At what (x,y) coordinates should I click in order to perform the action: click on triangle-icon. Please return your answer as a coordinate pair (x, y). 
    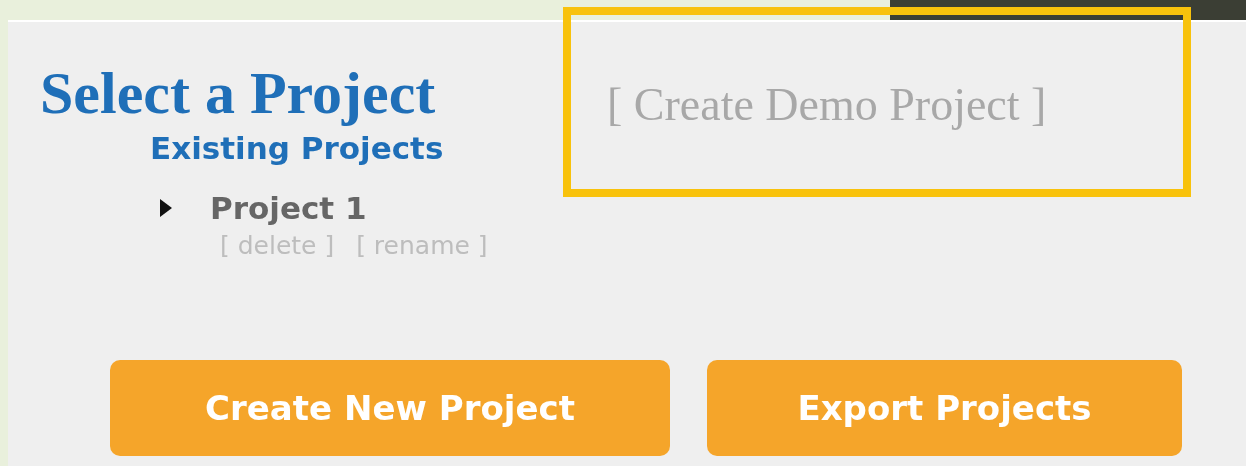
    Looking at the image, I should click on (166, 208).